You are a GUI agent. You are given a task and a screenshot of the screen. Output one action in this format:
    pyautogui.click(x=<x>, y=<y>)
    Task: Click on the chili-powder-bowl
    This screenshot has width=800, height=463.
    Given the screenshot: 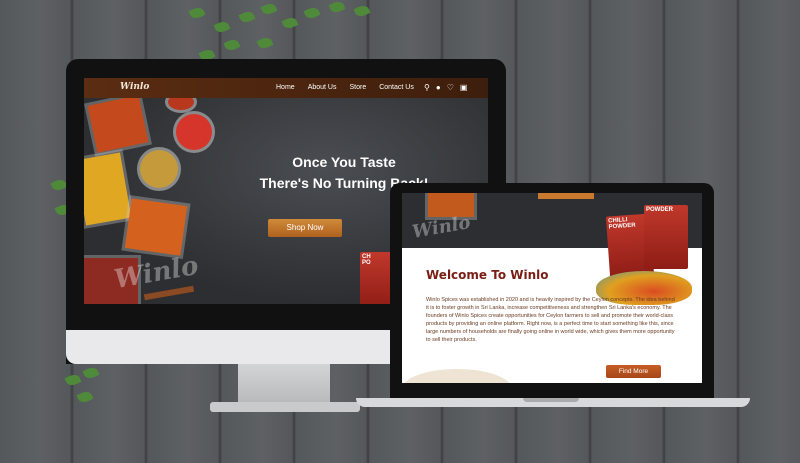 What is the action you would take?
    pyautogui.click(x=194, y=132)
    